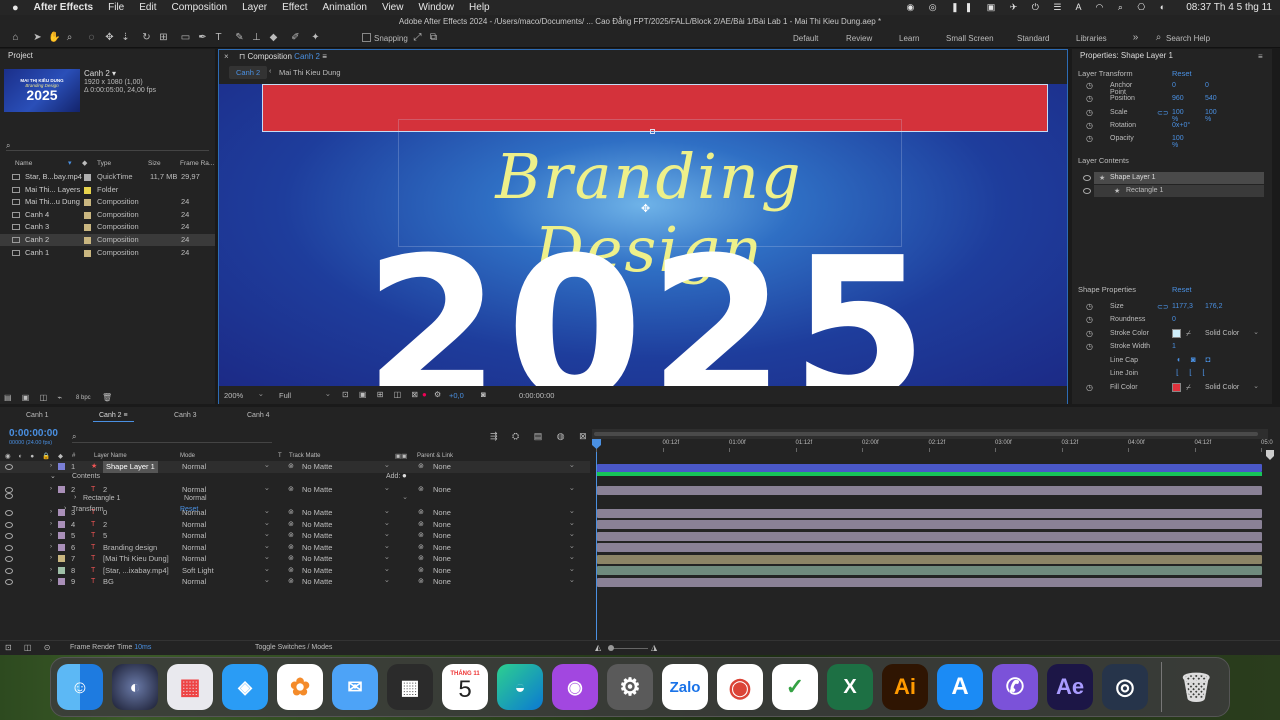  Describe the element at coordinates (113, 416) in the screenshot. I see `timeline-tab: Canh 2 ≡` at that location.